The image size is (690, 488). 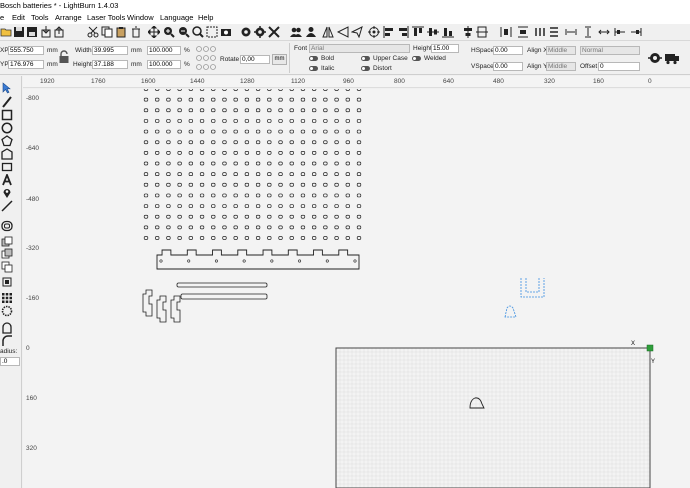 What do you see at coordinates (7, 341) in the screenshot?
I see `corner-icon` at bounding box center [7, 341].